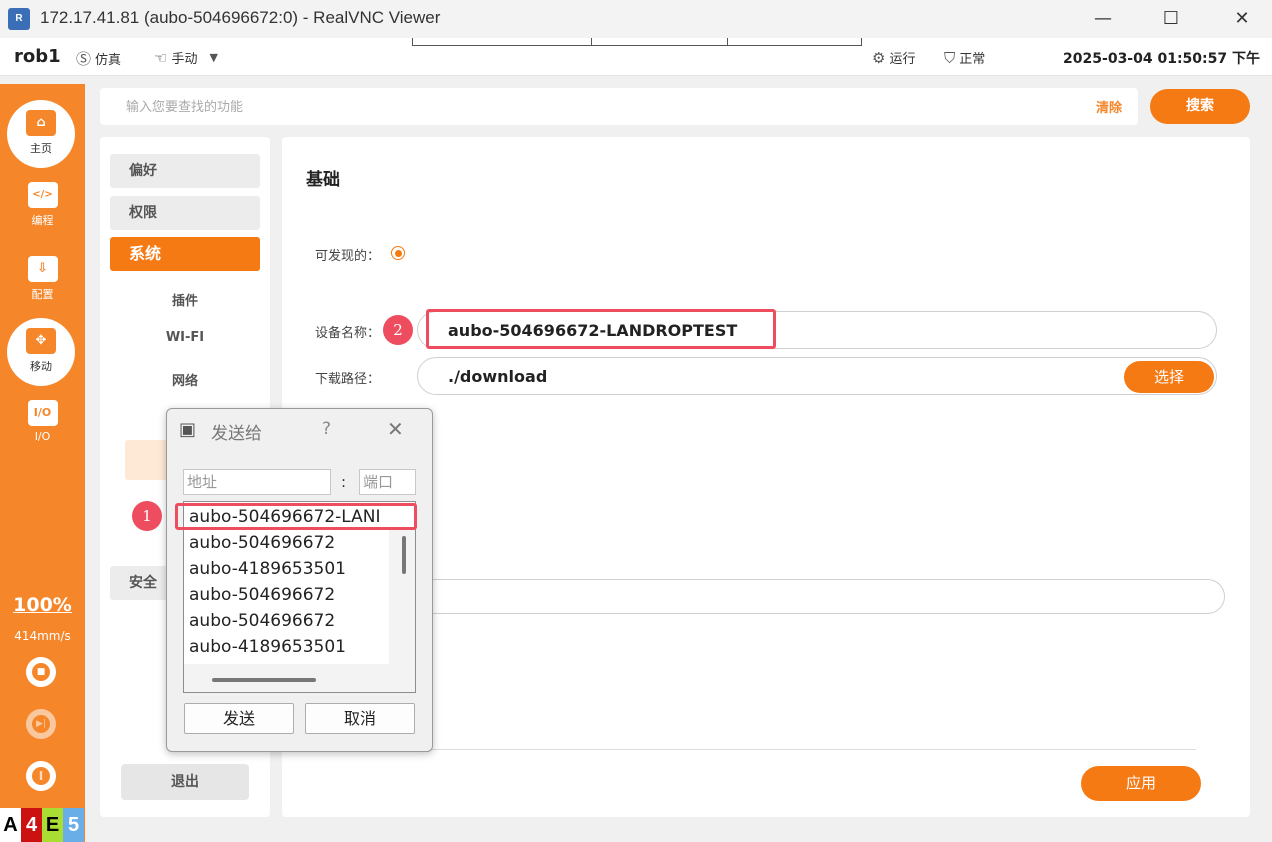  I want to click on nav-io-label: I/O, so click(42, 436).